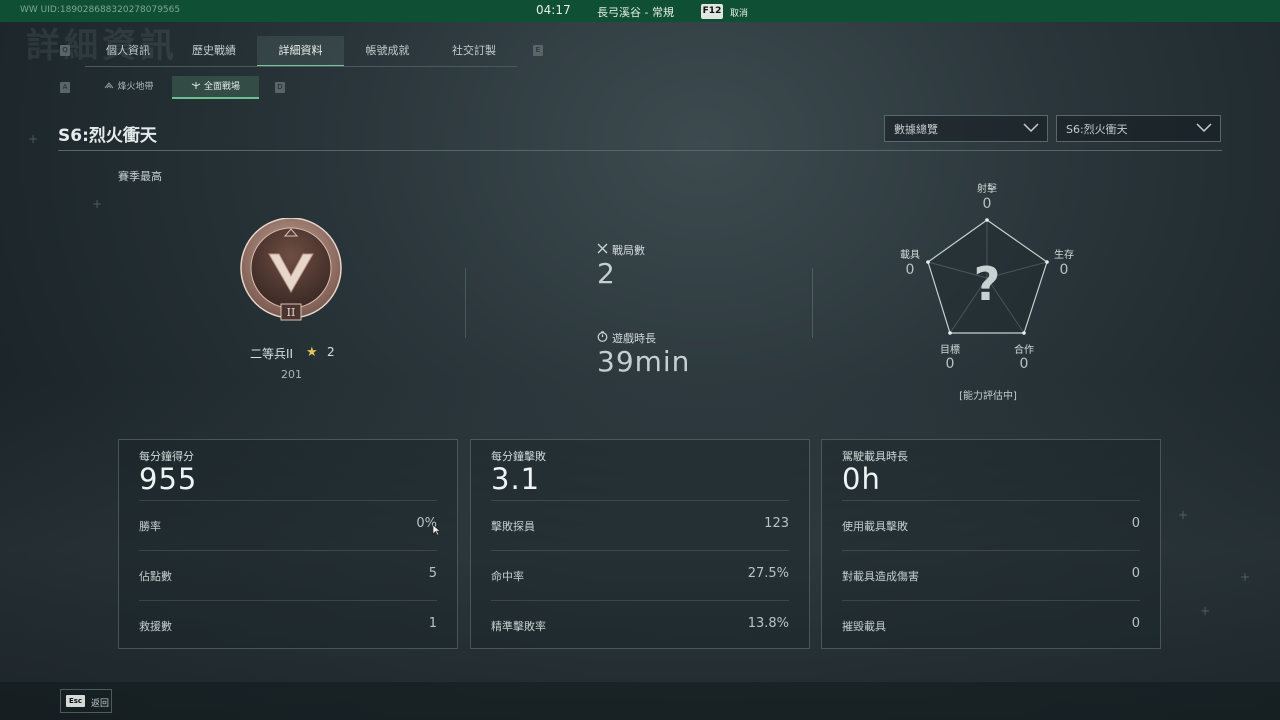  What do you see at coordinates (135, 87) in the screenshot?
I see `subtab-hazard-zone-label: 烽火地帶` at bounding box center [135, 87].